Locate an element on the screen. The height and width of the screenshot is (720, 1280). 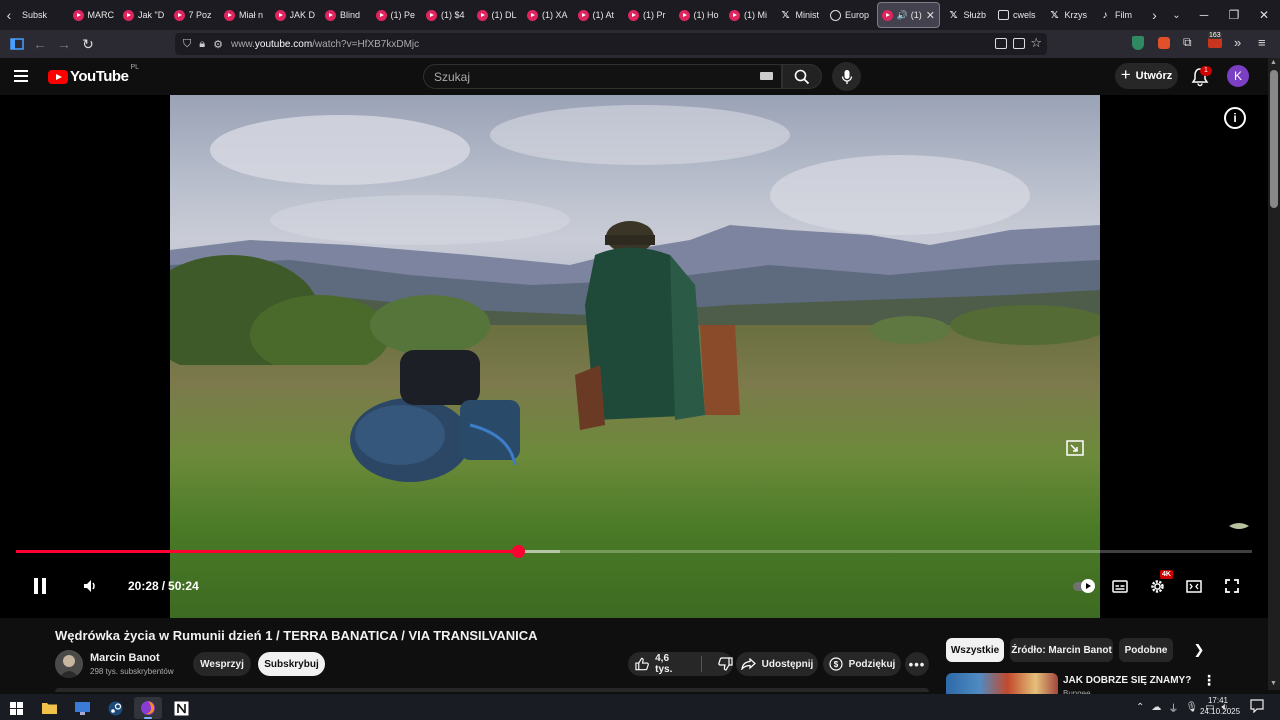
keyboard-icon is located at coordinates (766, 76).